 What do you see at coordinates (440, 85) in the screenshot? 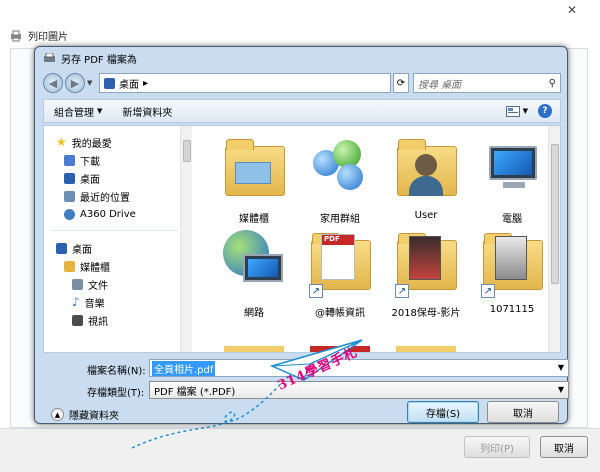
I see `search-placeholder: 搜尋 桌面` at bounding box center [440, 85].